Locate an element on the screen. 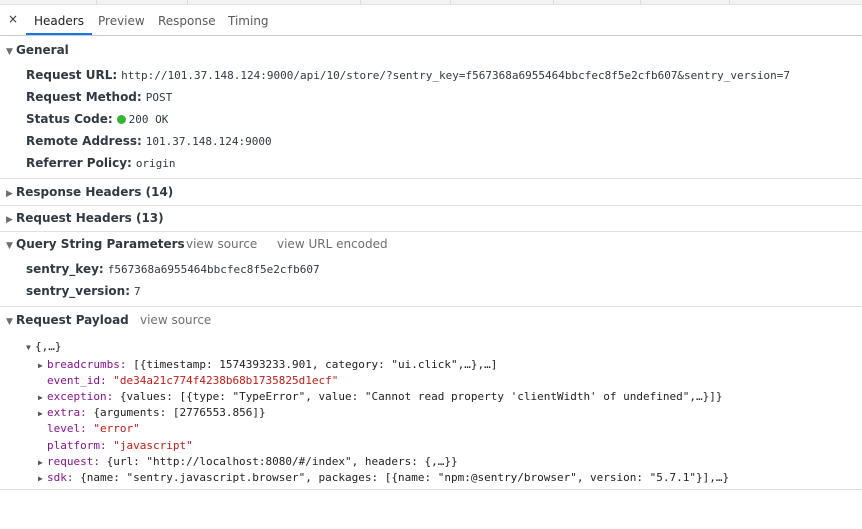 The height and width of the screenshot is (529, 862). payload-value: "javascript" is located at coordinates (153, 445).